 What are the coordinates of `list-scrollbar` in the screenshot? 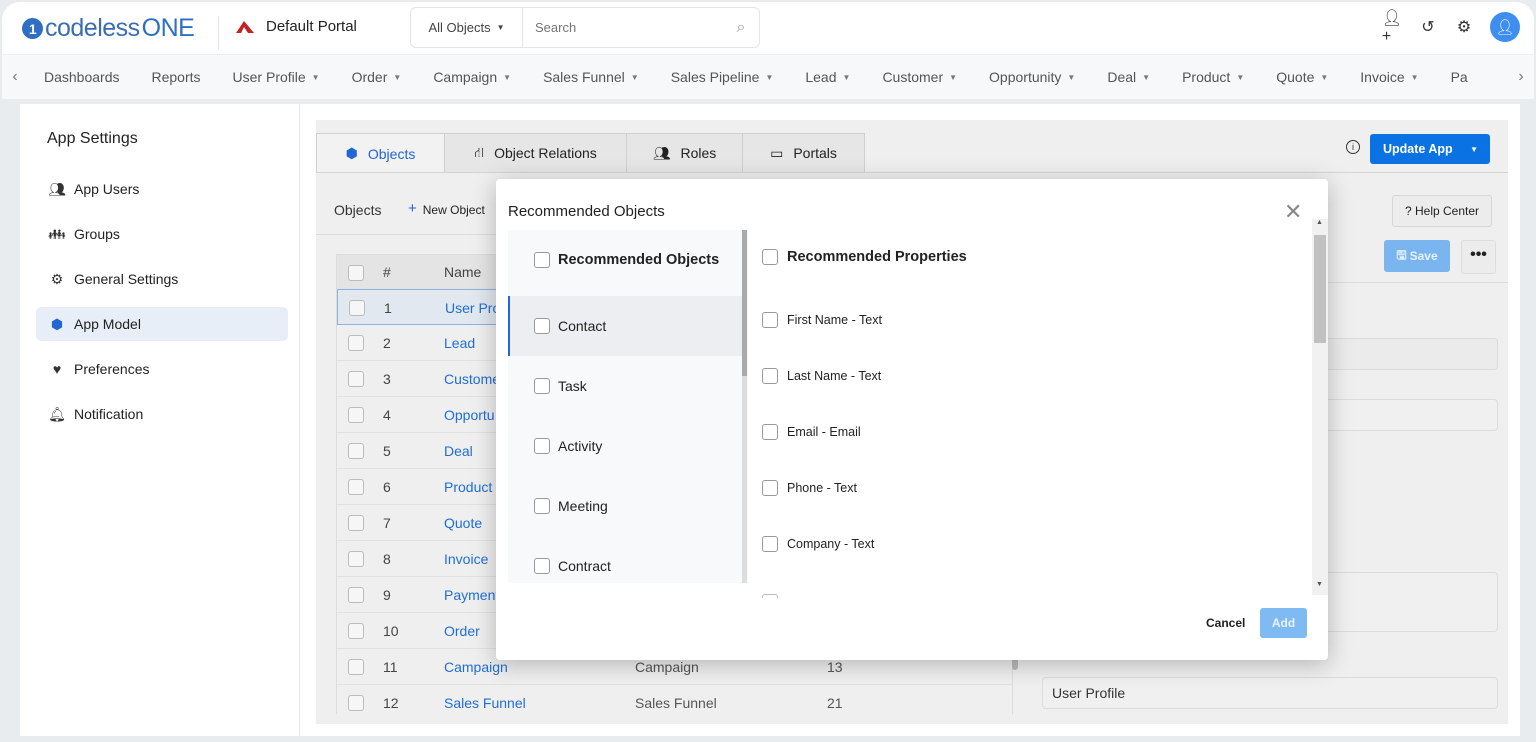 It's located at (744, 406).